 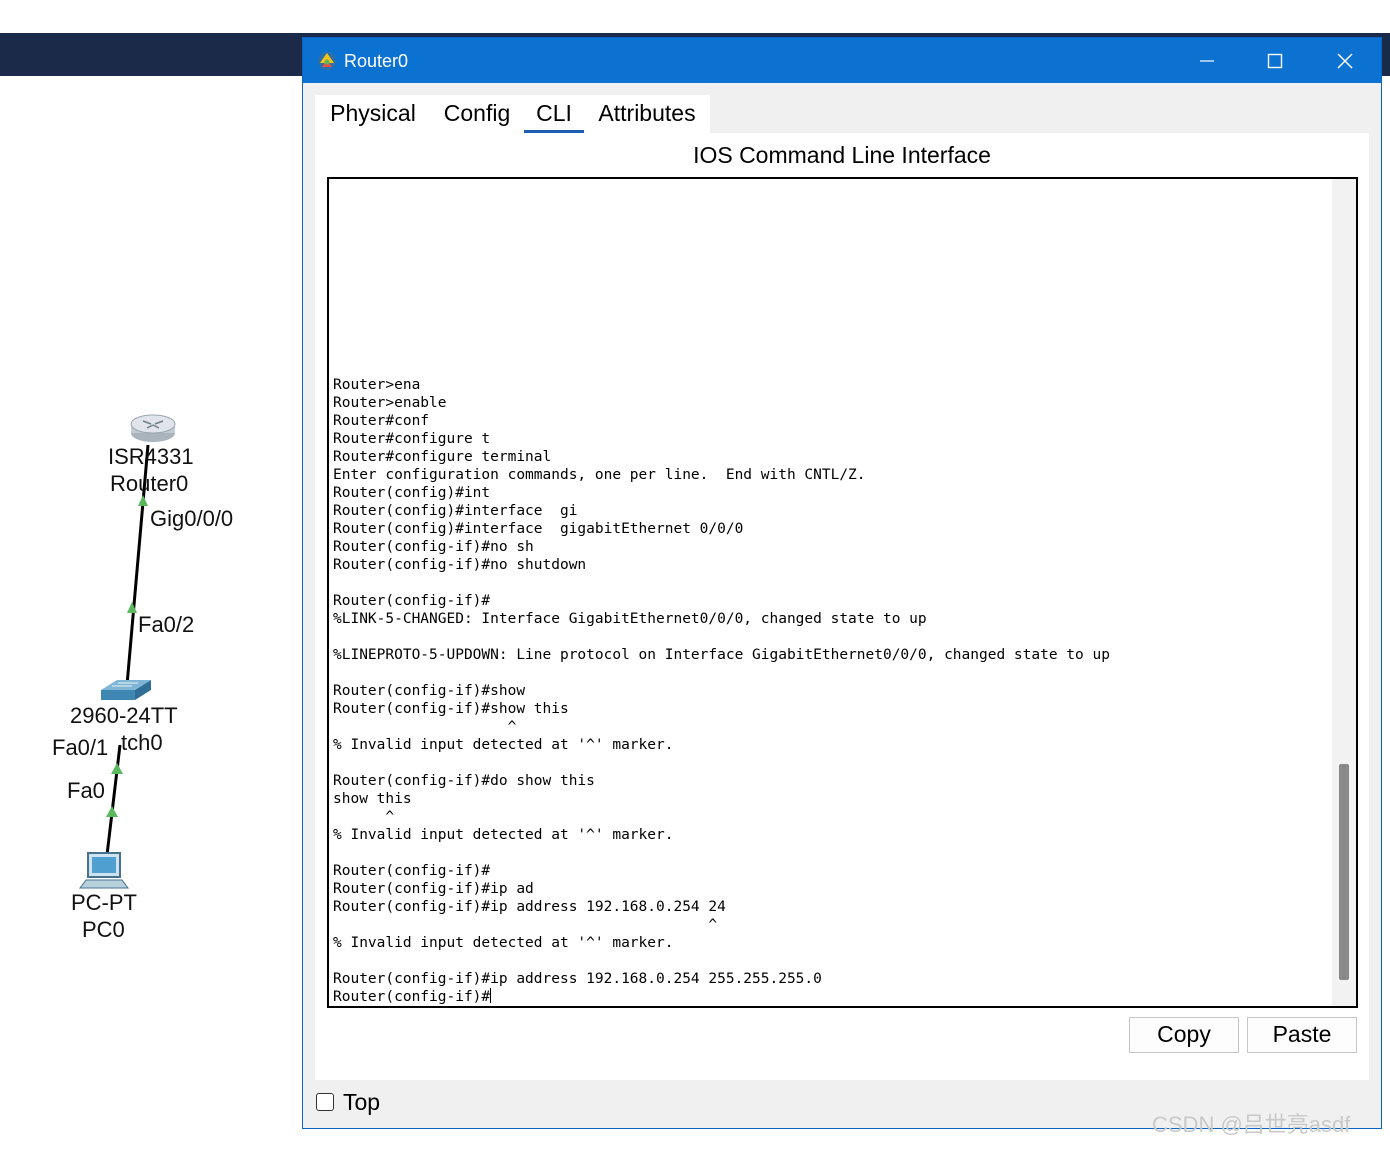 What do you see at coordinates (372, 799) in the screenshot?
I see `terminal-line: show this` at bounding box center [372, 799].